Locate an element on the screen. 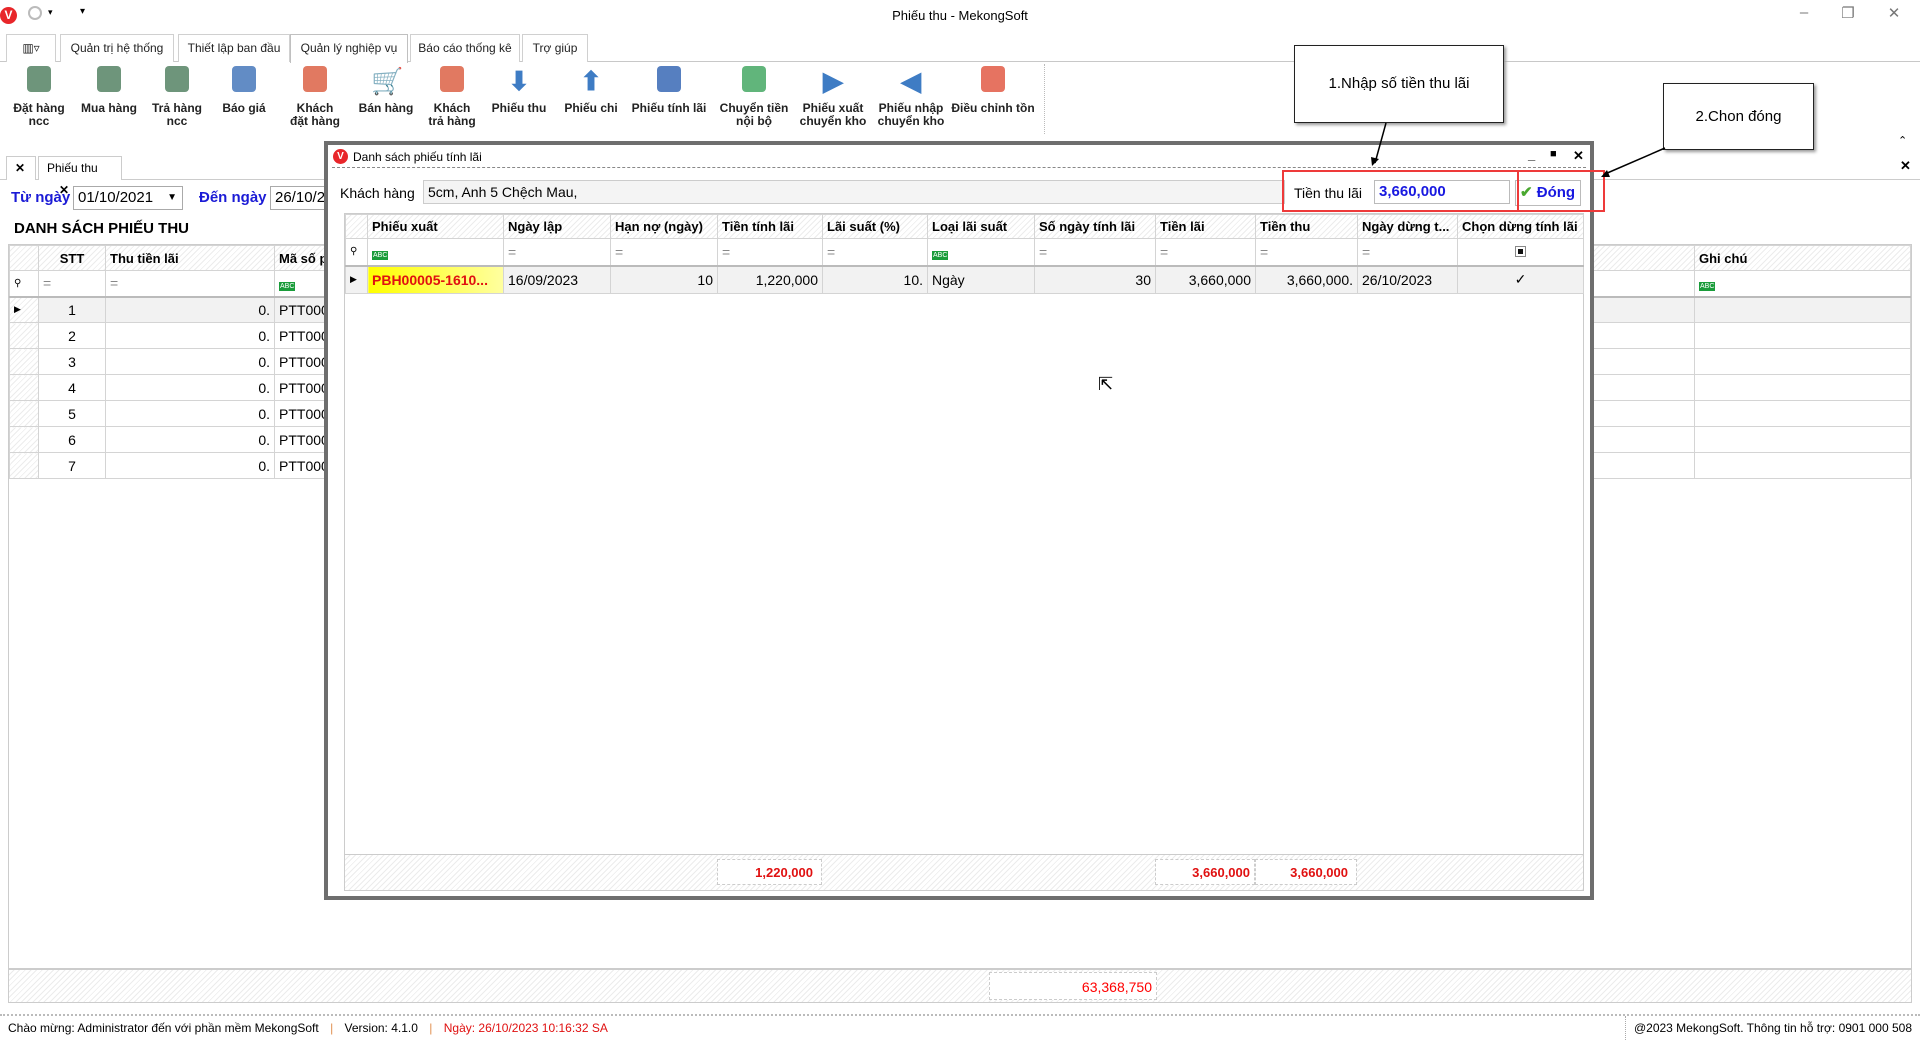 The image size is (1920, 1041). cell-stt: 7 is located at coordinates (72, 465).